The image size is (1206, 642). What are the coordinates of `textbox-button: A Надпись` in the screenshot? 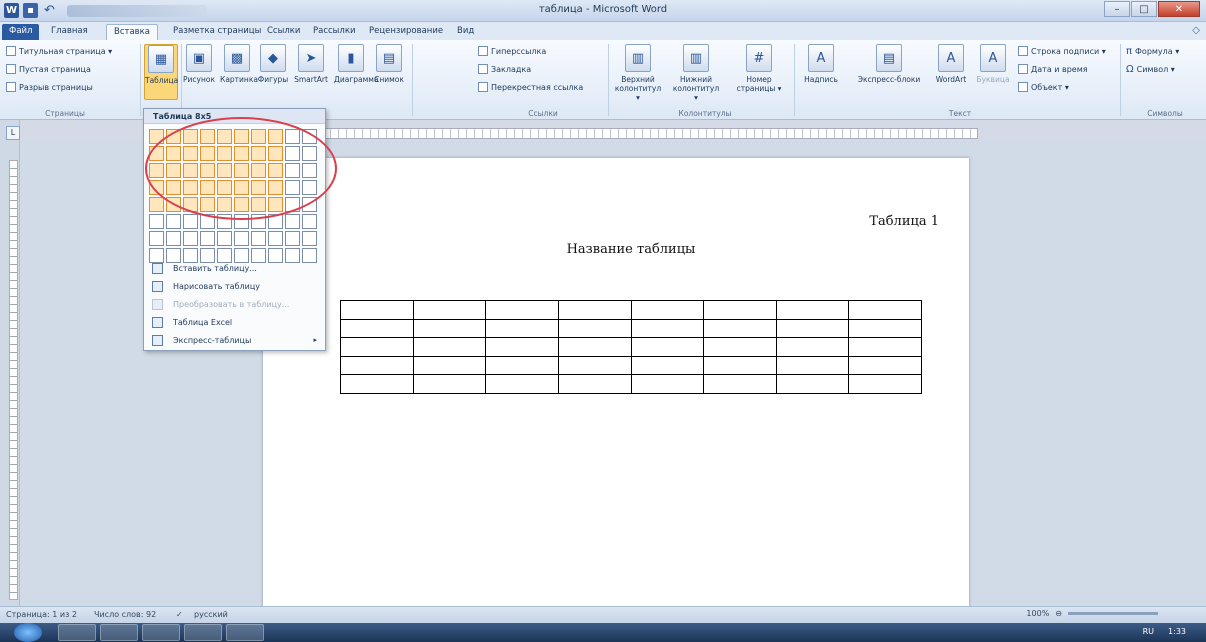 It's located at (821, 64).